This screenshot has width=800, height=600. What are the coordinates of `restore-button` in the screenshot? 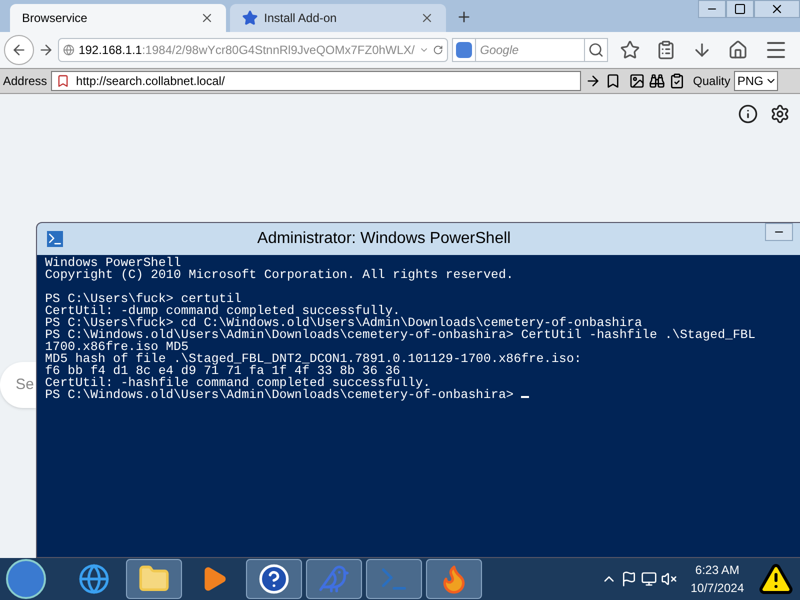 It's located at (740, 9).